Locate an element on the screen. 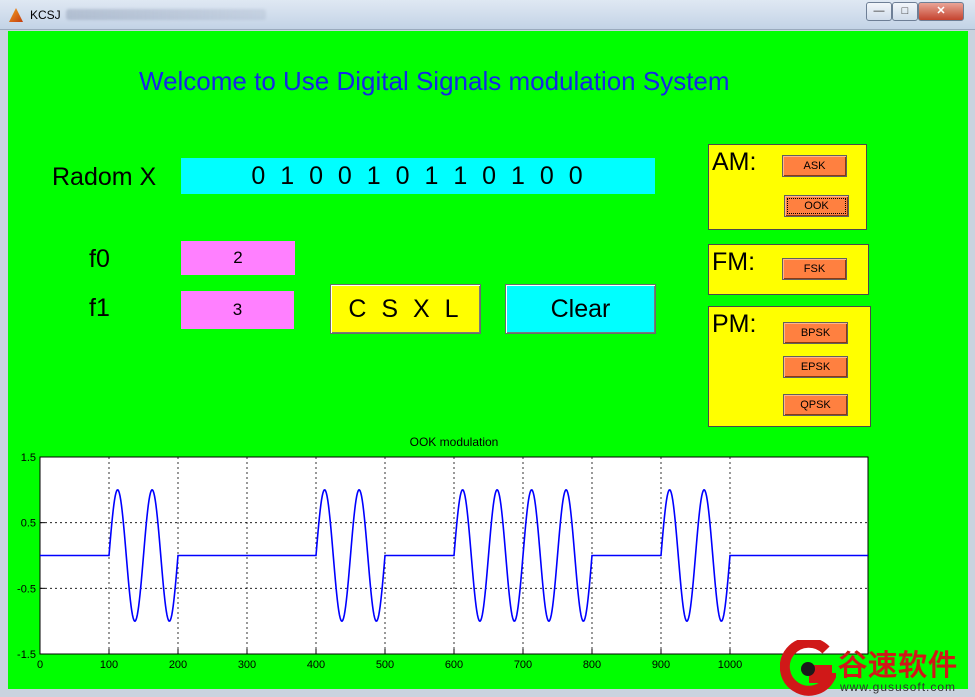  gususoft-logo-icon is located at coordinates (808, 668).